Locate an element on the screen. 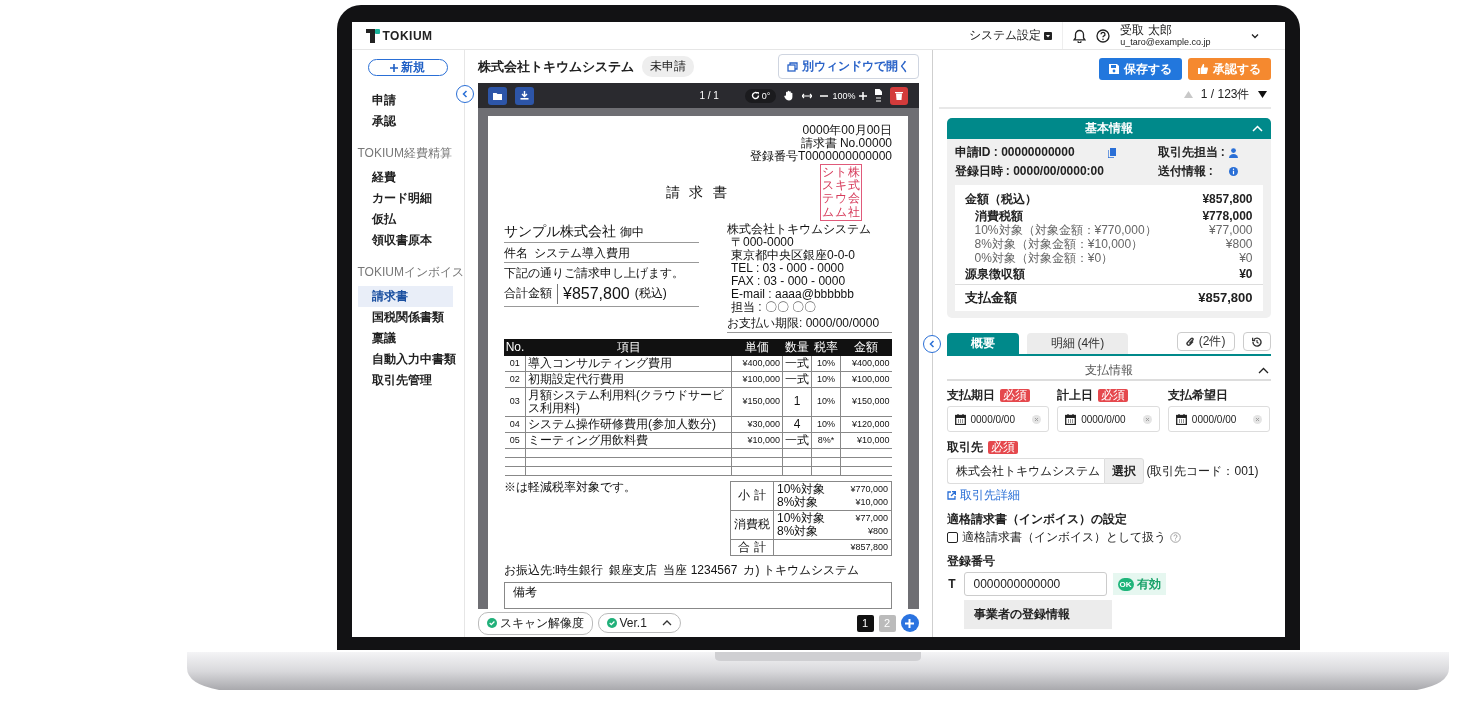 The image size is (1484, 723). history-button is located at coordinates (1256, 341).